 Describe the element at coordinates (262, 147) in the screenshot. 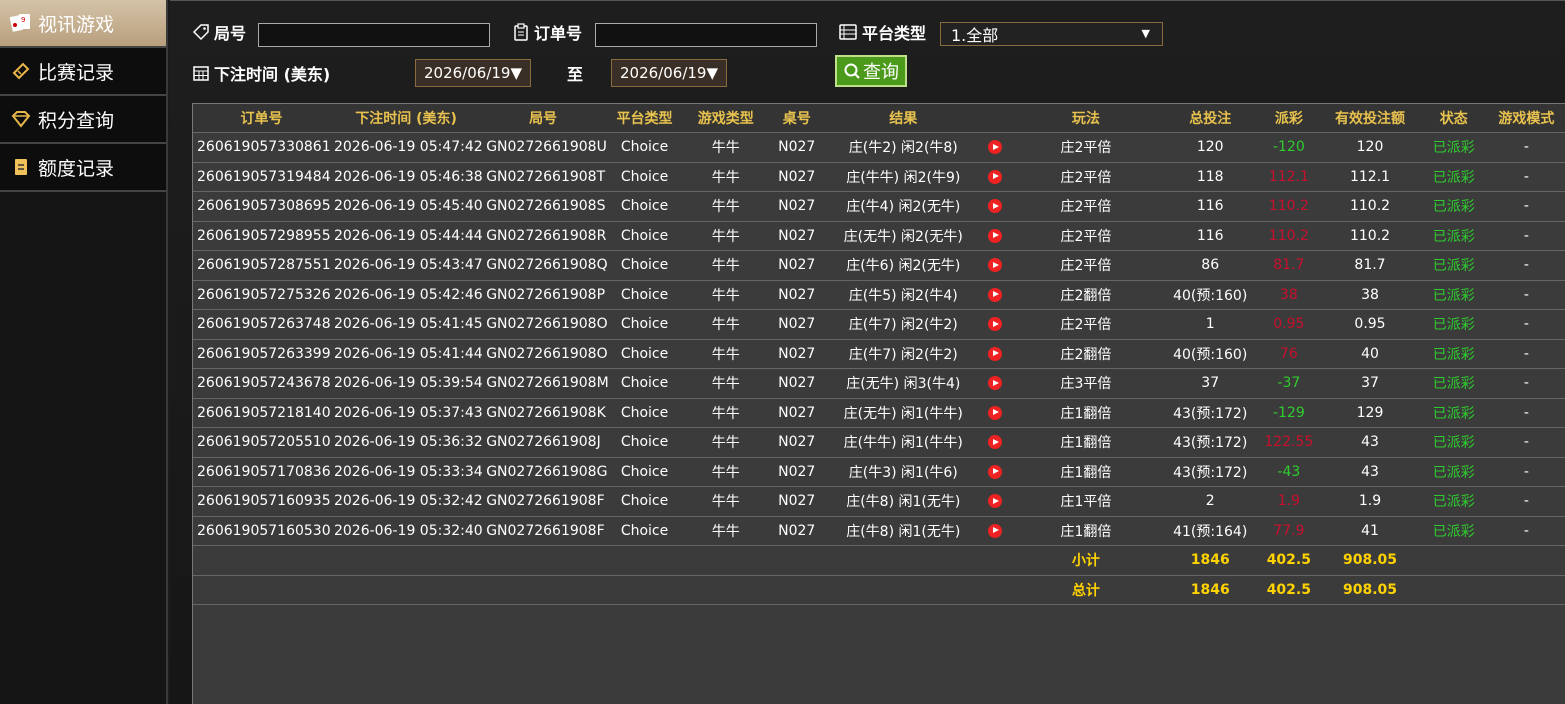

I see `table-cell: 260619057330861` at that location.